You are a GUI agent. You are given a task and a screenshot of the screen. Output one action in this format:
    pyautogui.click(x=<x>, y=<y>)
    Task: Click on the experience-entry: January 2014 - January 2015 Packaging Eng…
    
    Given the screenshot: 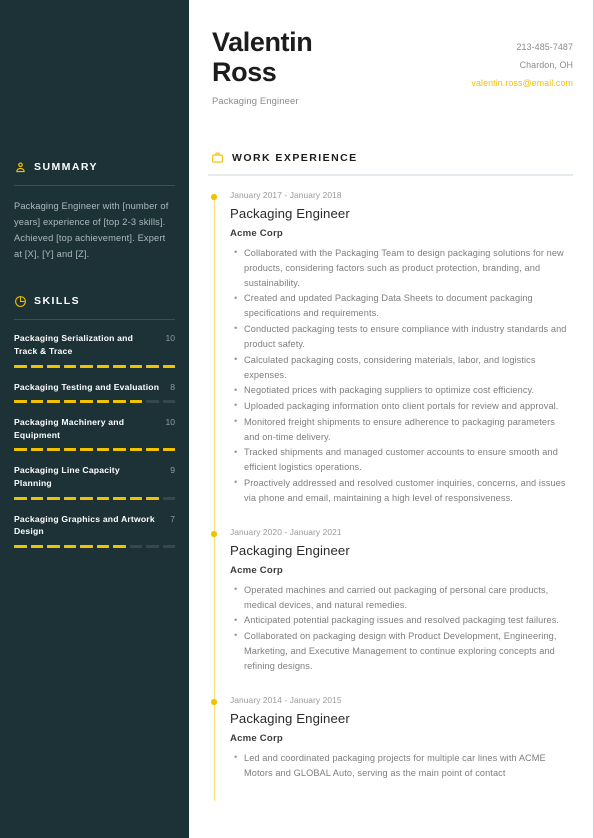 What is the action you would take?
    pyautogui.click(x=392, y=748)
    